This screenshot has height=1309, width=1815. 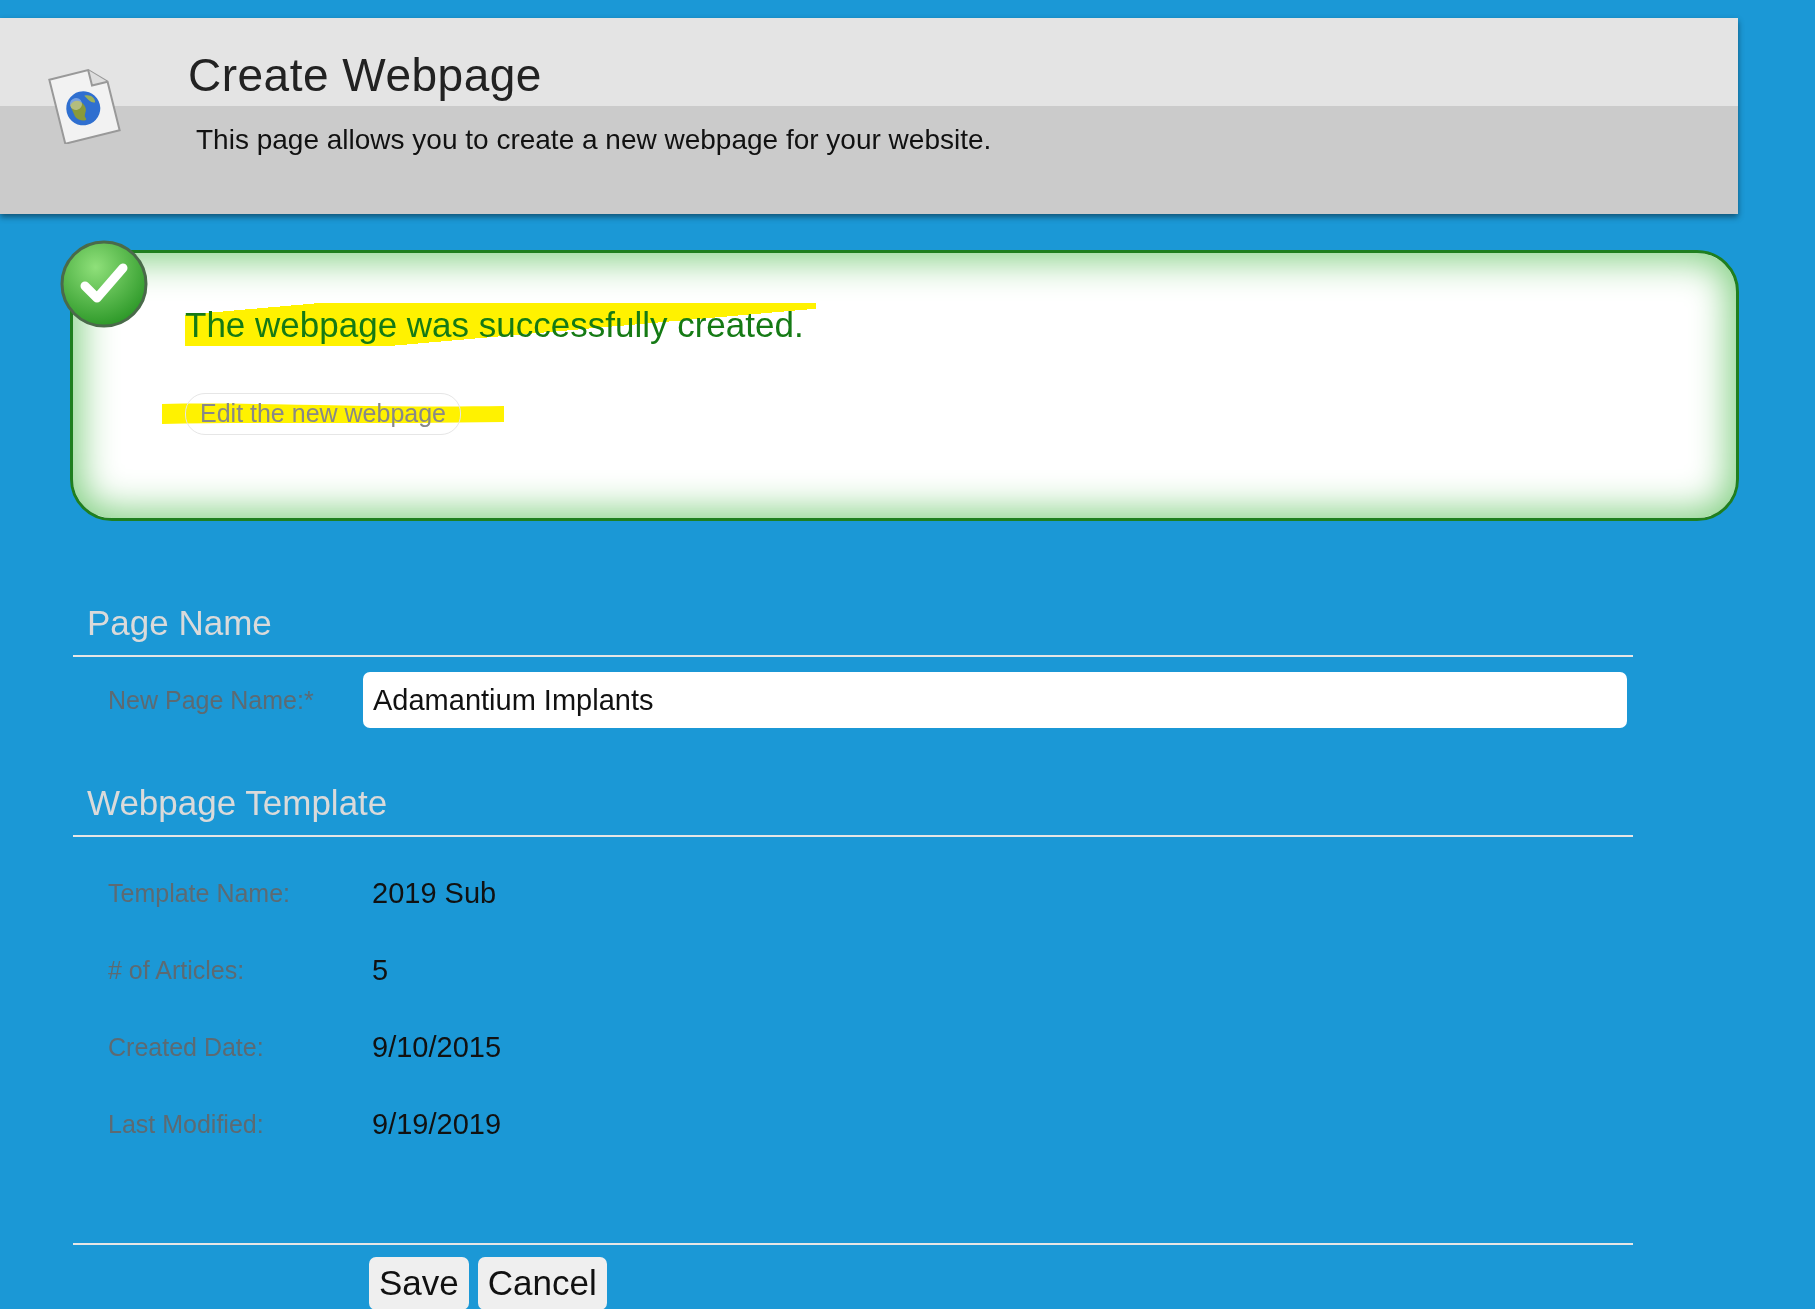 I want to click on cancel-button: Cancel, so click(x=542, y=1283).